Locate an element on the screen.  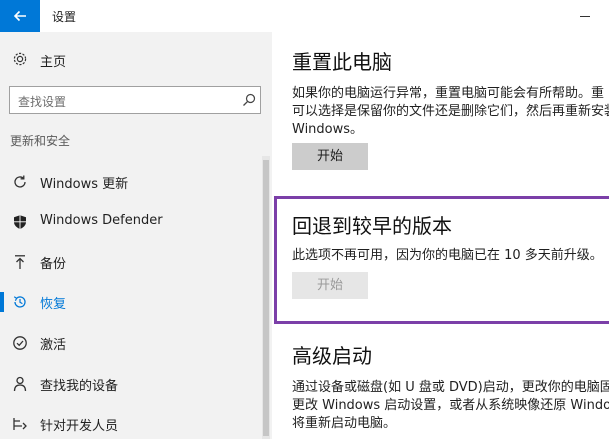
section-heading: 更新和安全 is located at coordinates (40, 141).